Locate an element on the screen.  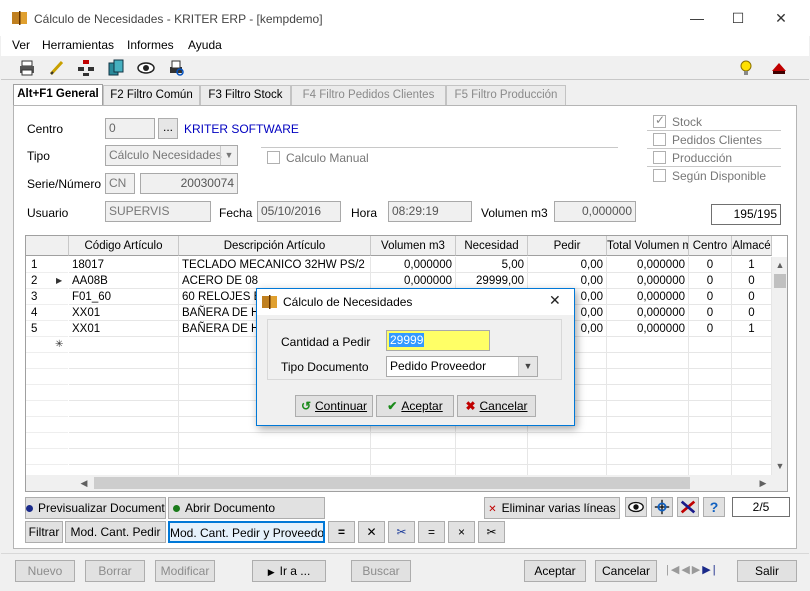
grid-vertical-scrollbar is located at coordinates (779, 374).